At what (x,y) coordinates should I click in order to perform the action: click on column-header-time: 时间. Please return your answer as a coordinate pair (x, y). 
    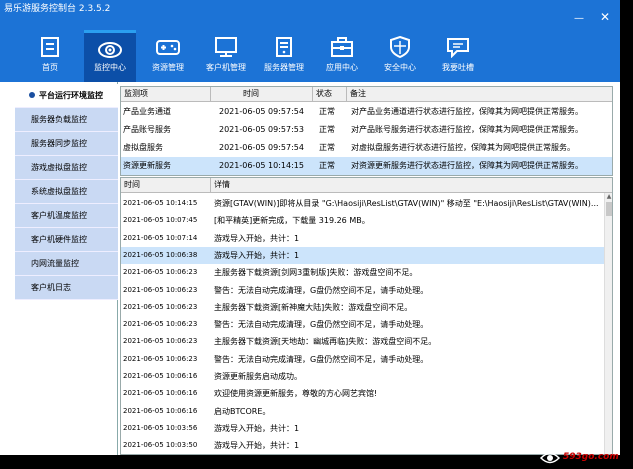
    Looking at the image, I should click on (262, 94).